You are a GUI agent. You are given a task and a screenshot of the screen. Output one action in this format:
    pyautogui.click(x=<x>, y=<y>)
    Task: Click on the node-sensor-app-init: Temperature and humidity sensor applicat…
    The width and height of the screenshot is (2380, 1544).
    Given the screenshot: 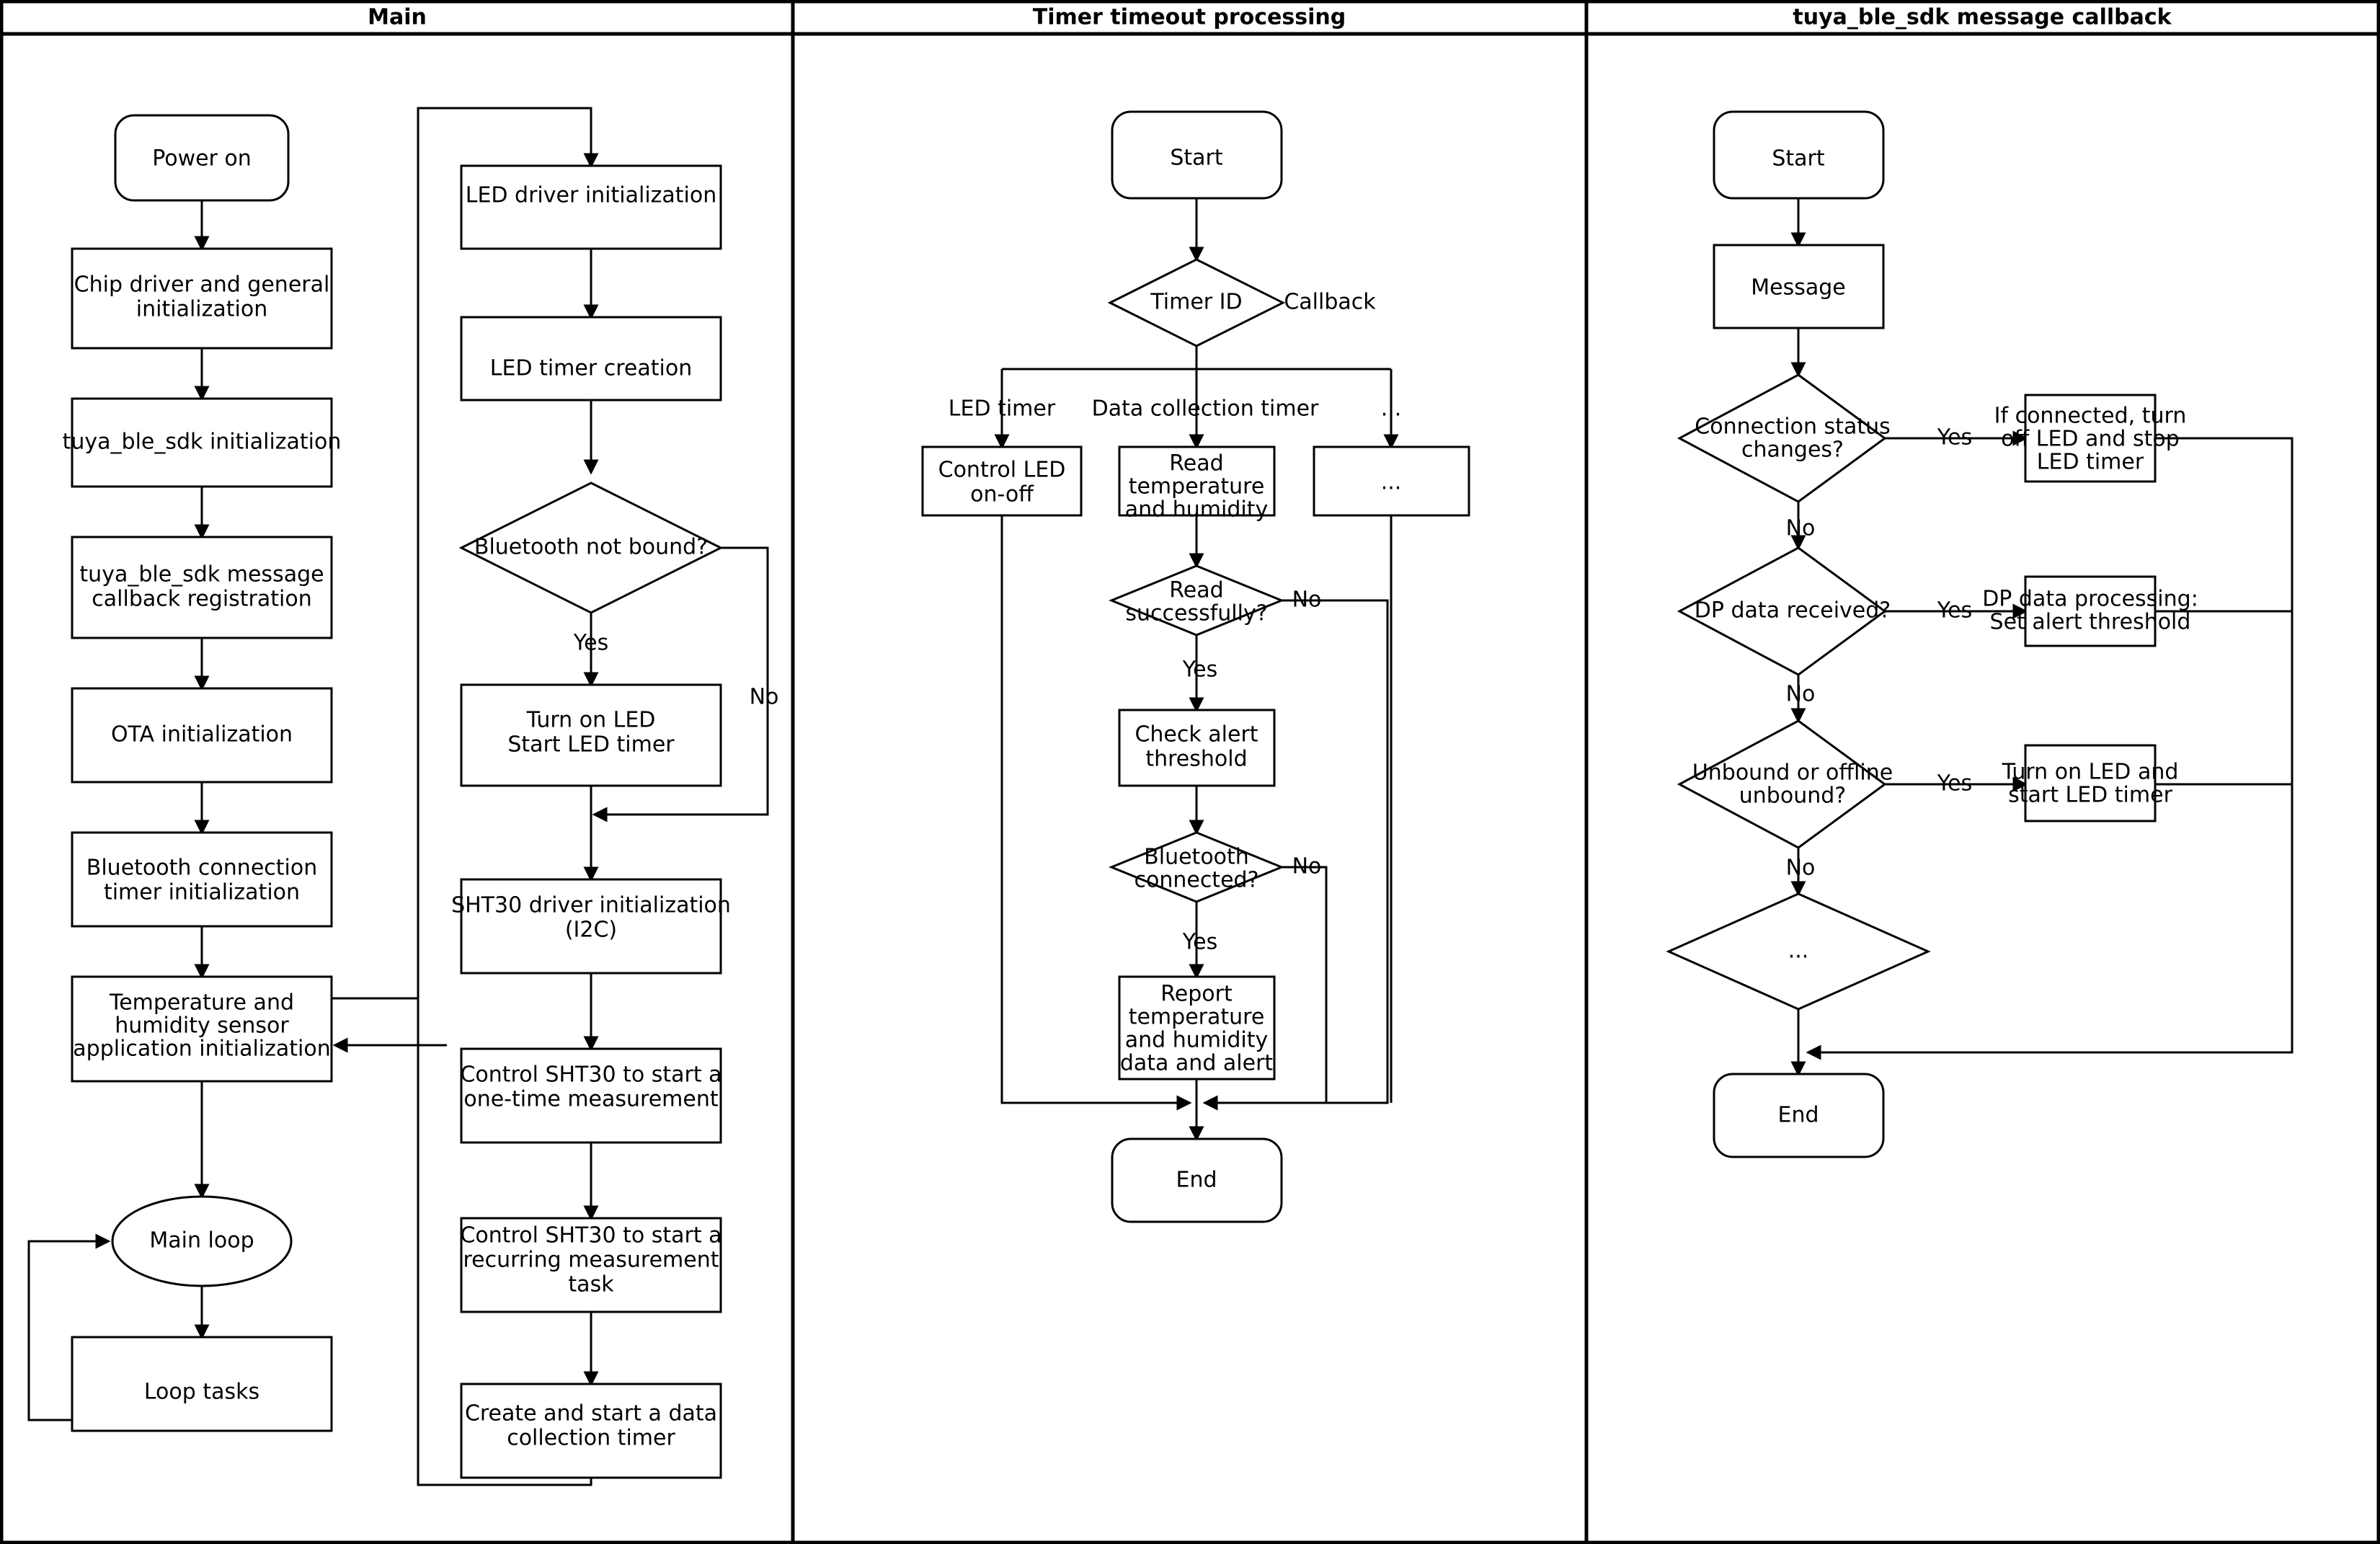 What is the action you would take?
    pyautogui.click(x=202, y=1029)
    